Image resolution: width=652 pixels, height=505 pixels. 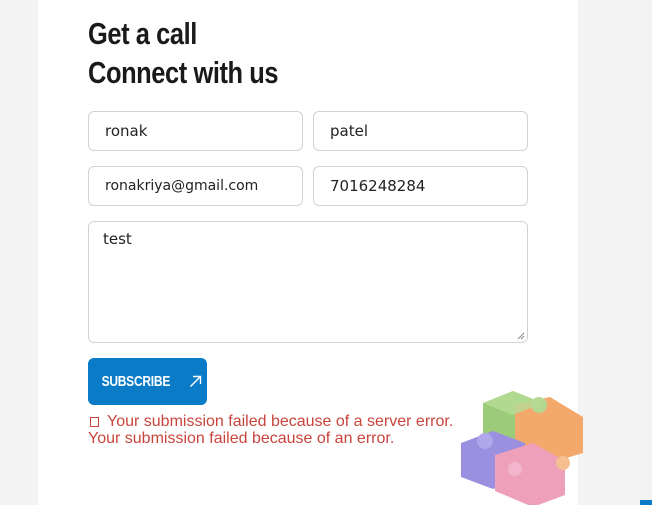 What do you see at coordinates (142, 33) in the screenshot?
I see `heading-line-1: Get a call` at bounding box center [142, 33].